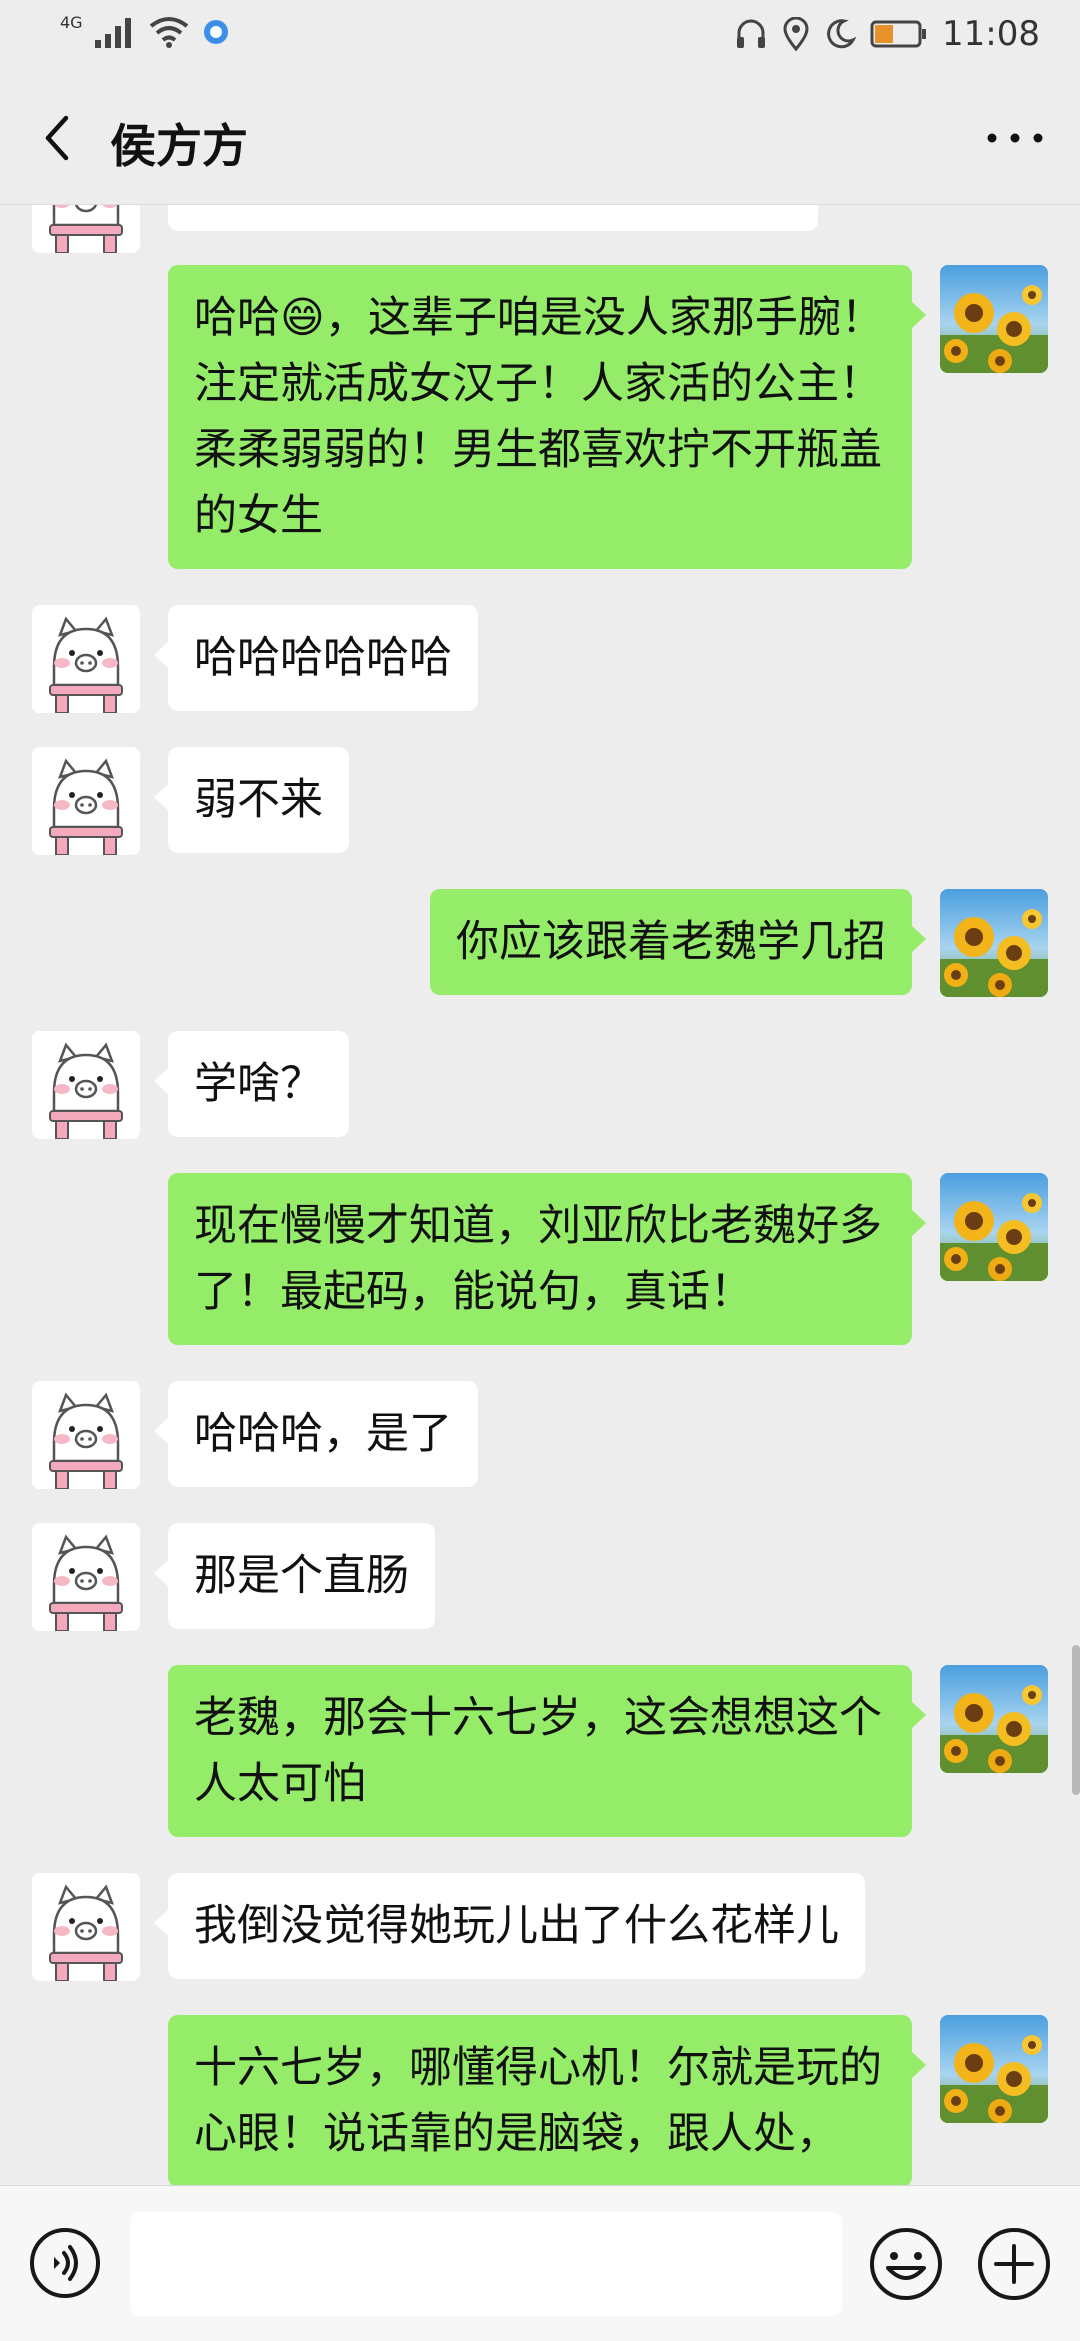 The height and width of the screenshot is (2341, 1080). What do you see at coordinates (316, 658) in the screenshot?
I see `message-bubble-incoming: 哈哈哈哈哈哈` at bounding box center [316, 658].